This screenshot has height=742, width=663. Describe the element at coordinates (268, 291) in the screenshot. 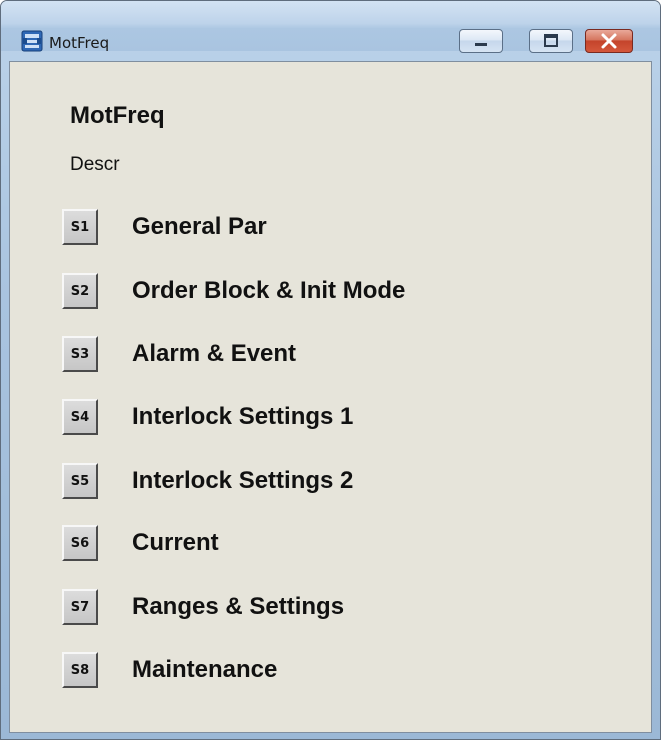

I see `menu-item-label: Order Block & Init Mode` at that location.